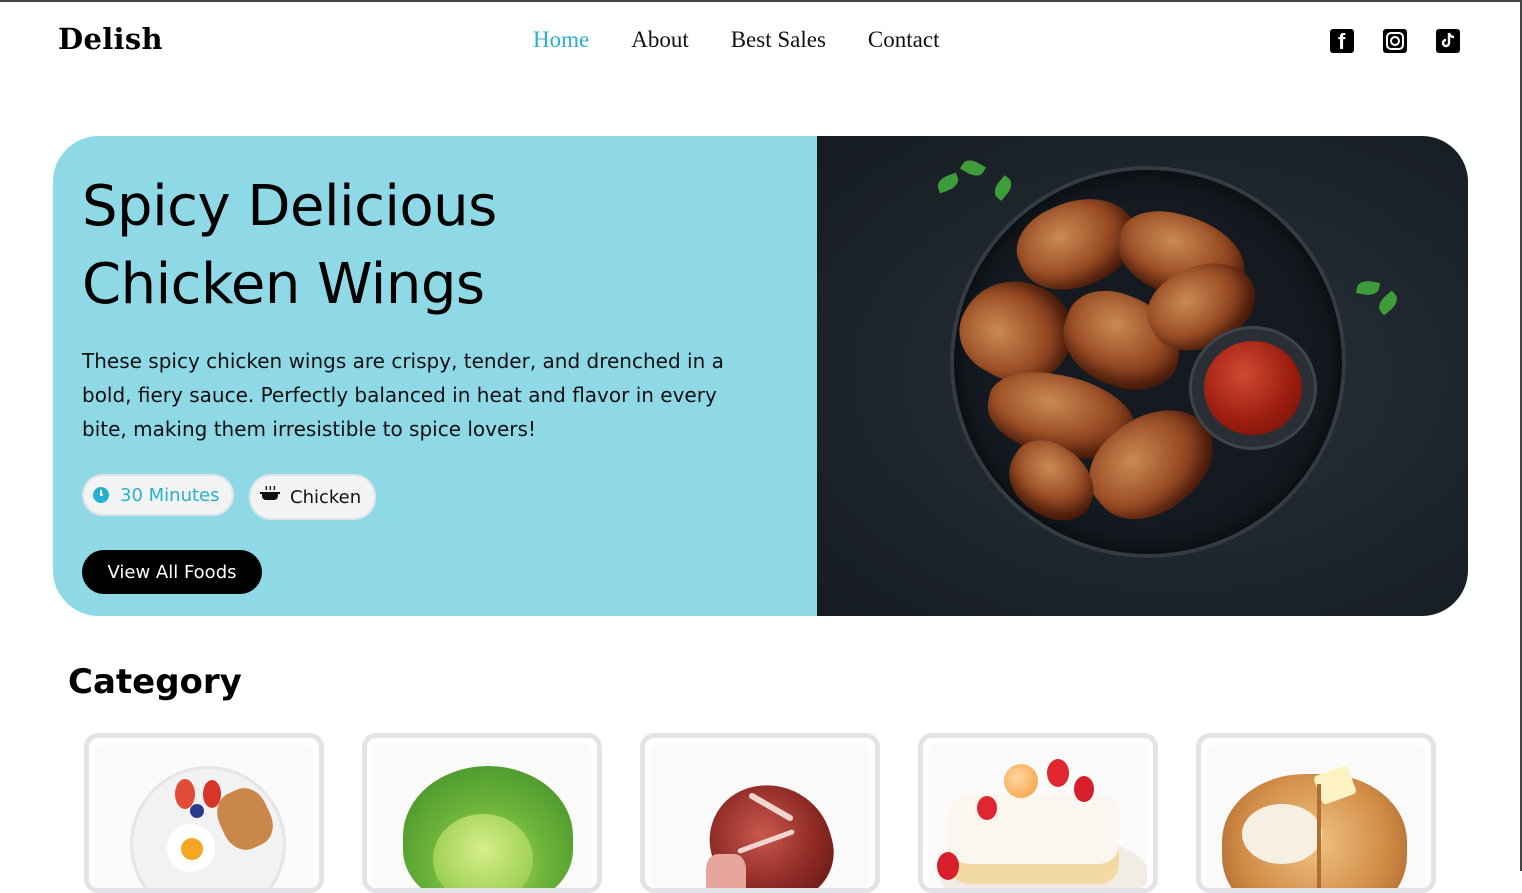 This screenshot has width=1522, height=893. I want to click on nav-contact-link: Contact, so click(904, 40).